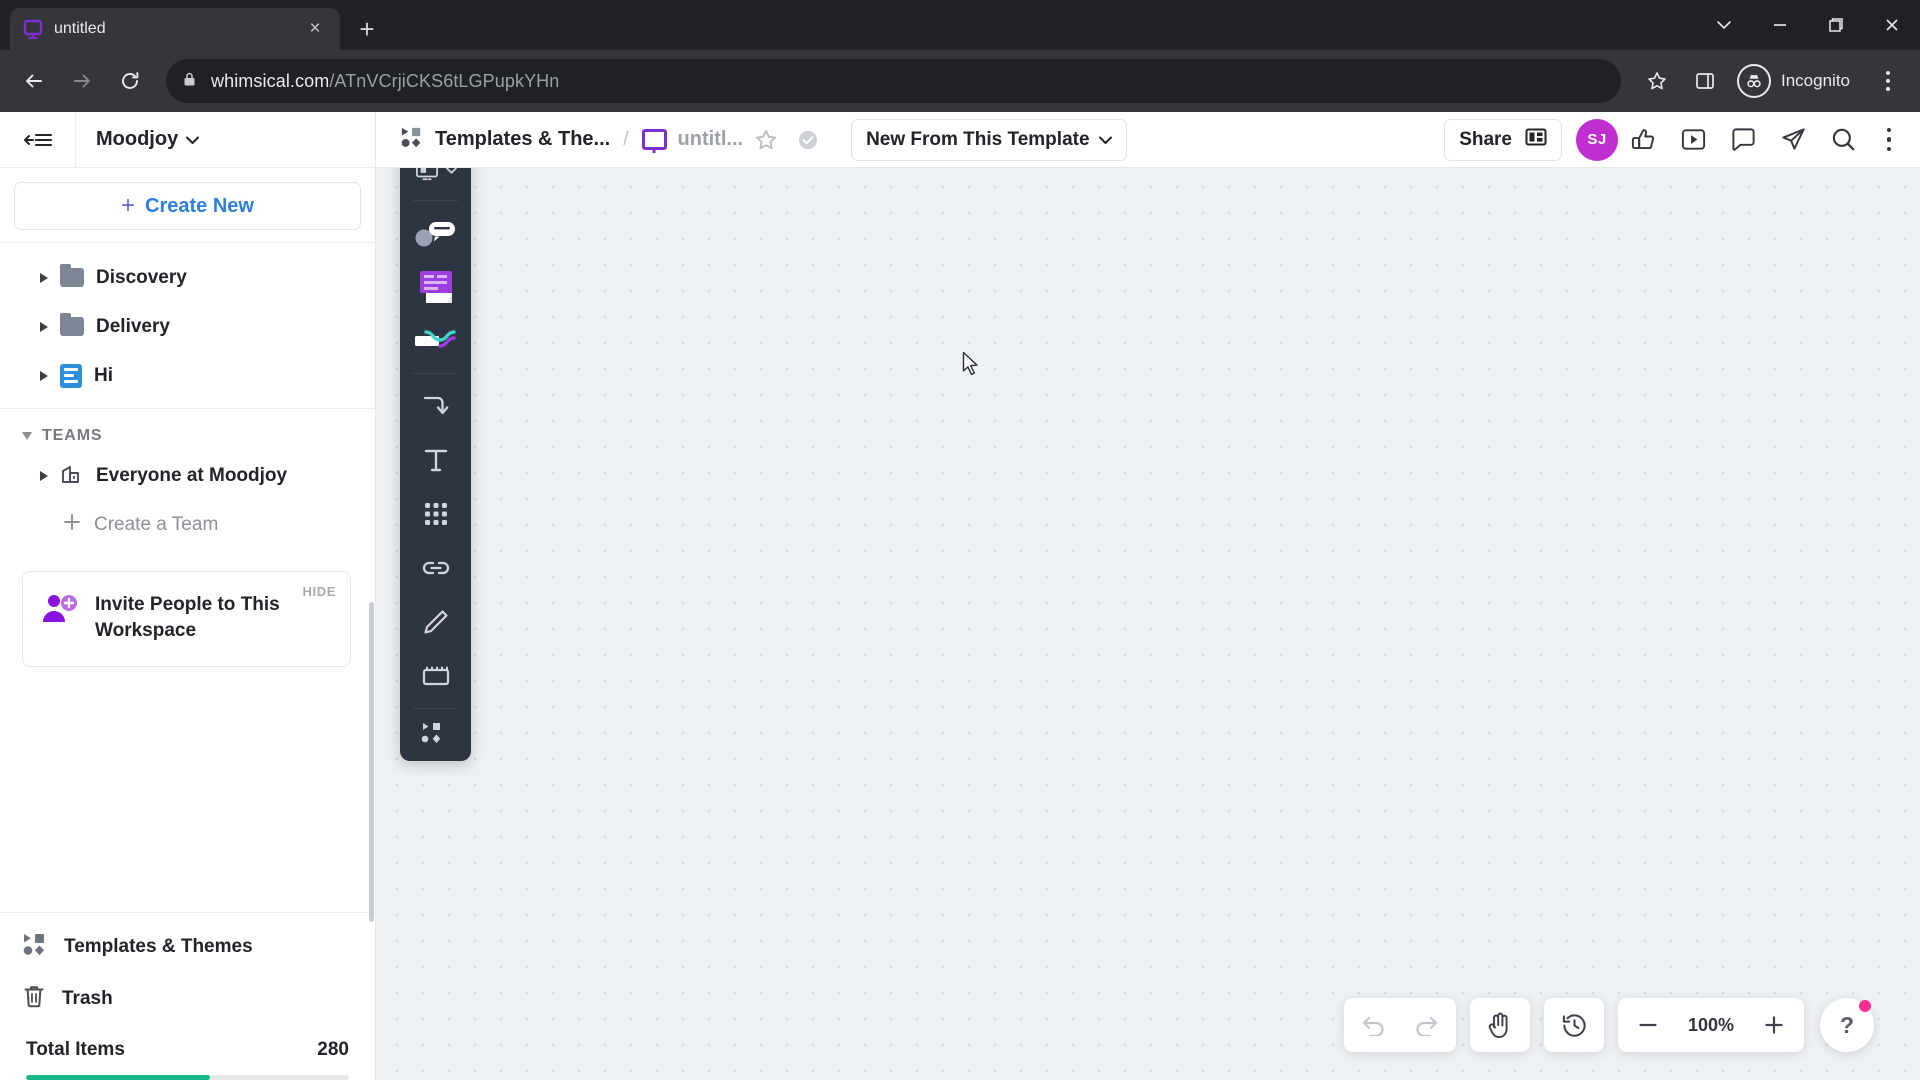 This screenshot has height=1080, width=1920. Describe the element at coordinates (187, 999) in the screenshot. I see `sidebar-item-trash: Trash` at that location.